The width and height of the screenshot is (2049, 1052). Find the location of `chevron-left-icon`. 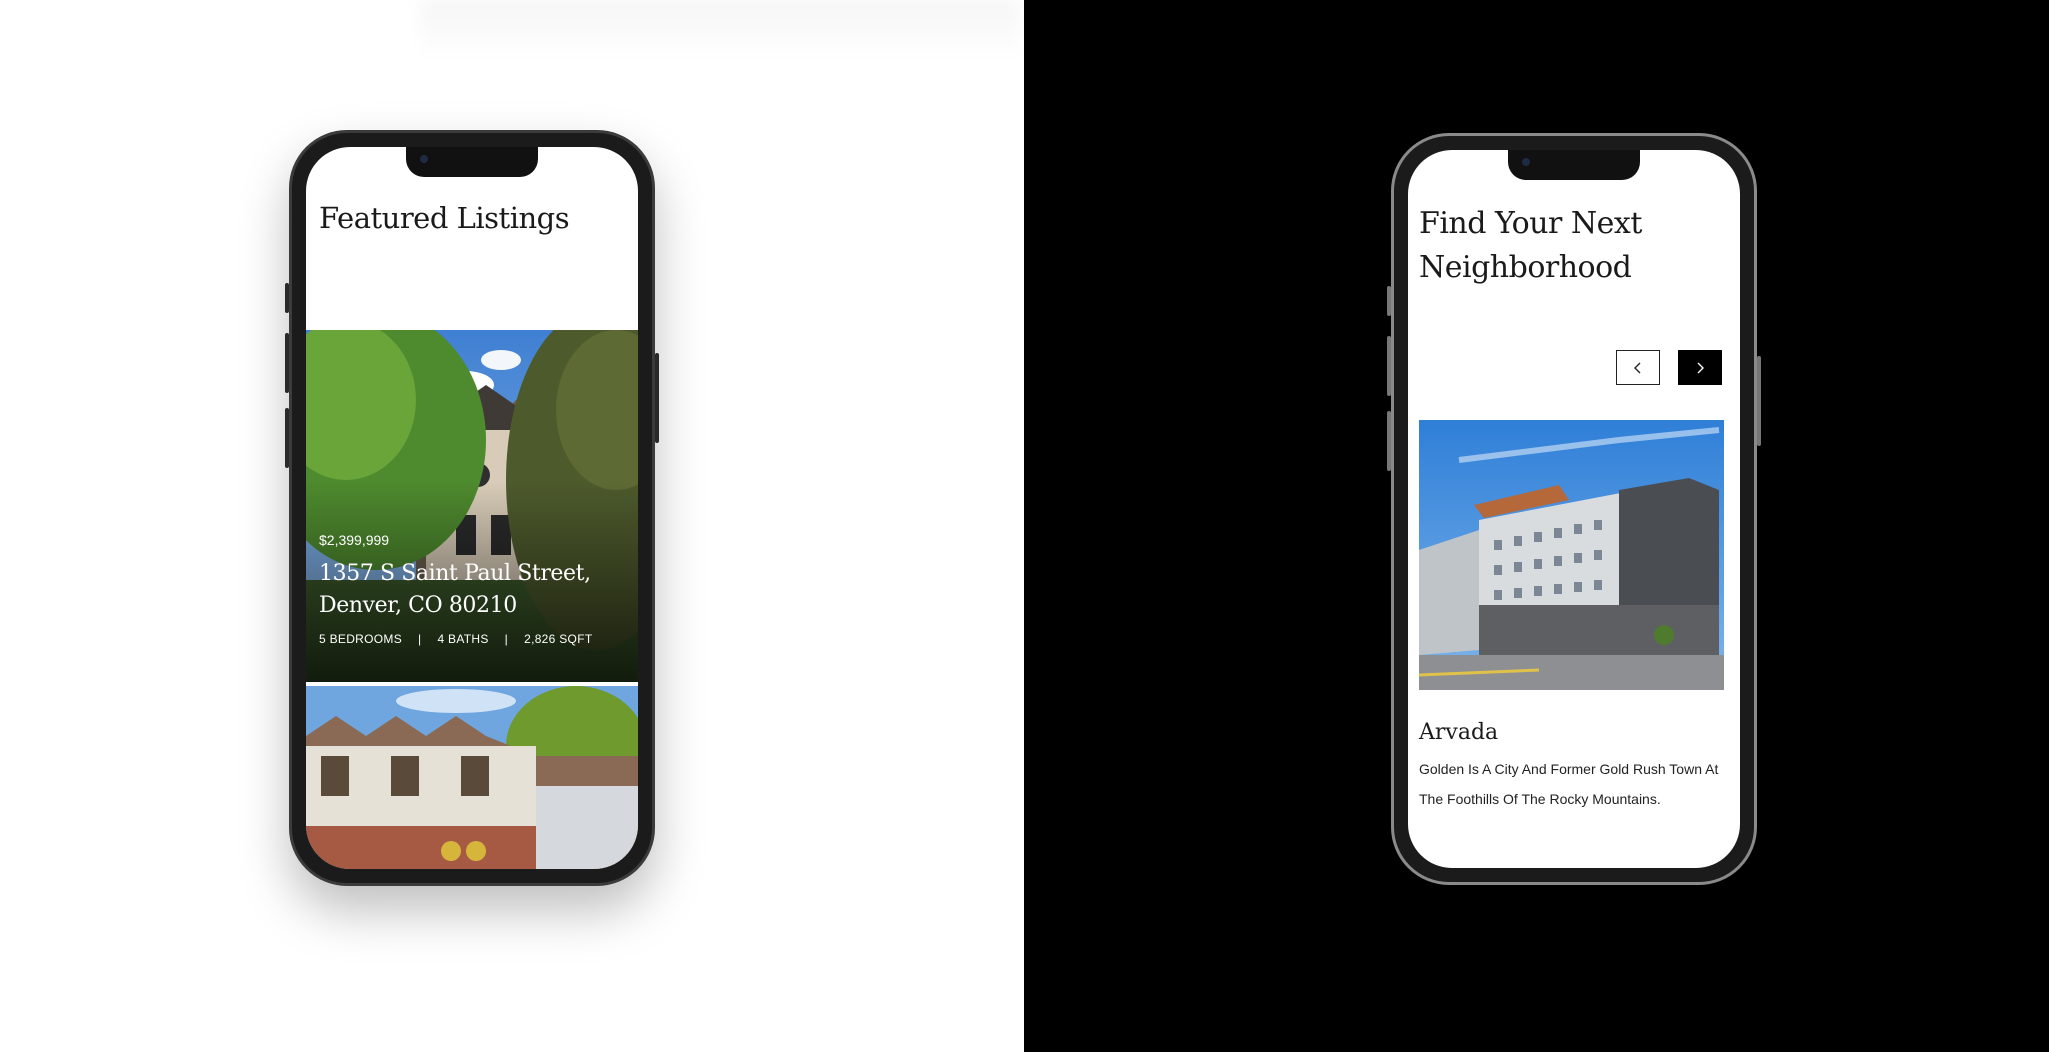

chevron-left-icon is located at coordinates (1637, 367).